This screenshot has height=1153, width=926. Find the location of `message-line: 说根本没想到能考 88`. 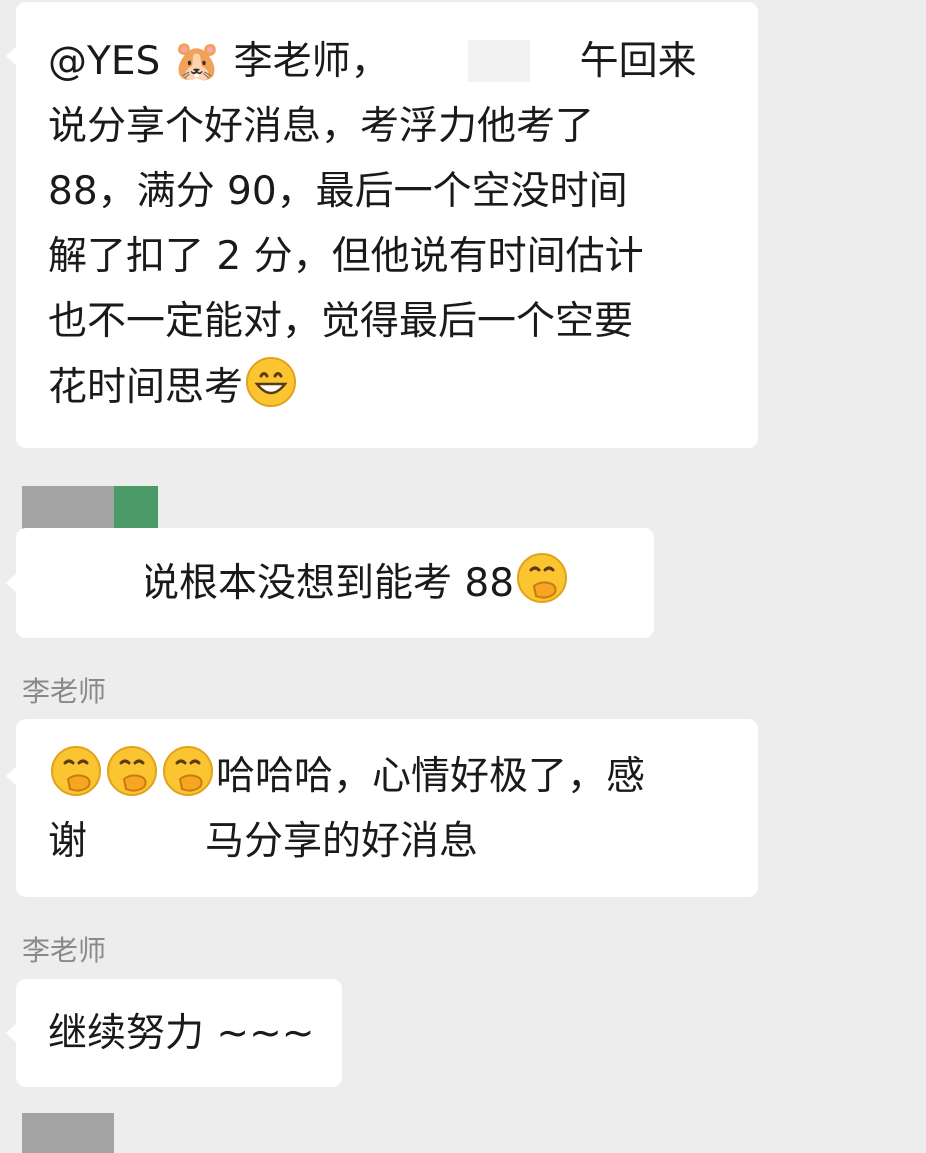

message-line: 说根本没想到能考 88 is located at coordinates (381, 583).